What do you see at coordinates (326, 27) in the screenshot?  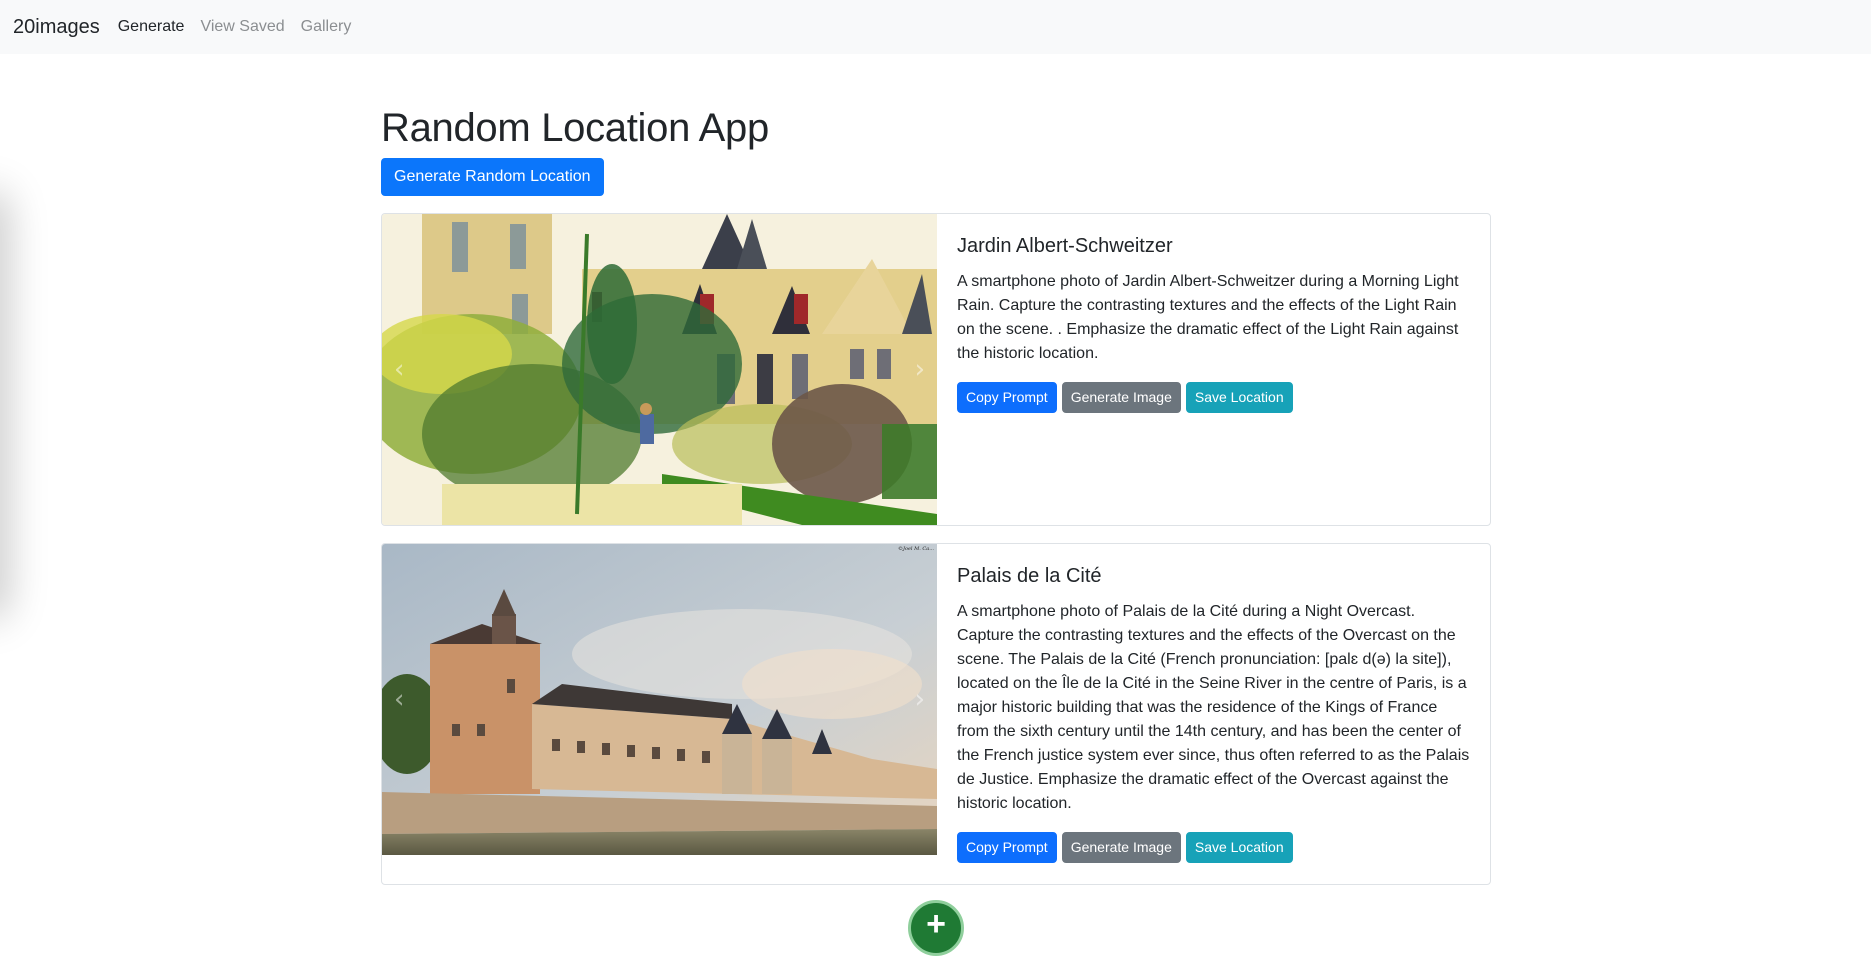 I see `nav-link-gallery: Gallery` at bounding box center [326, 27].